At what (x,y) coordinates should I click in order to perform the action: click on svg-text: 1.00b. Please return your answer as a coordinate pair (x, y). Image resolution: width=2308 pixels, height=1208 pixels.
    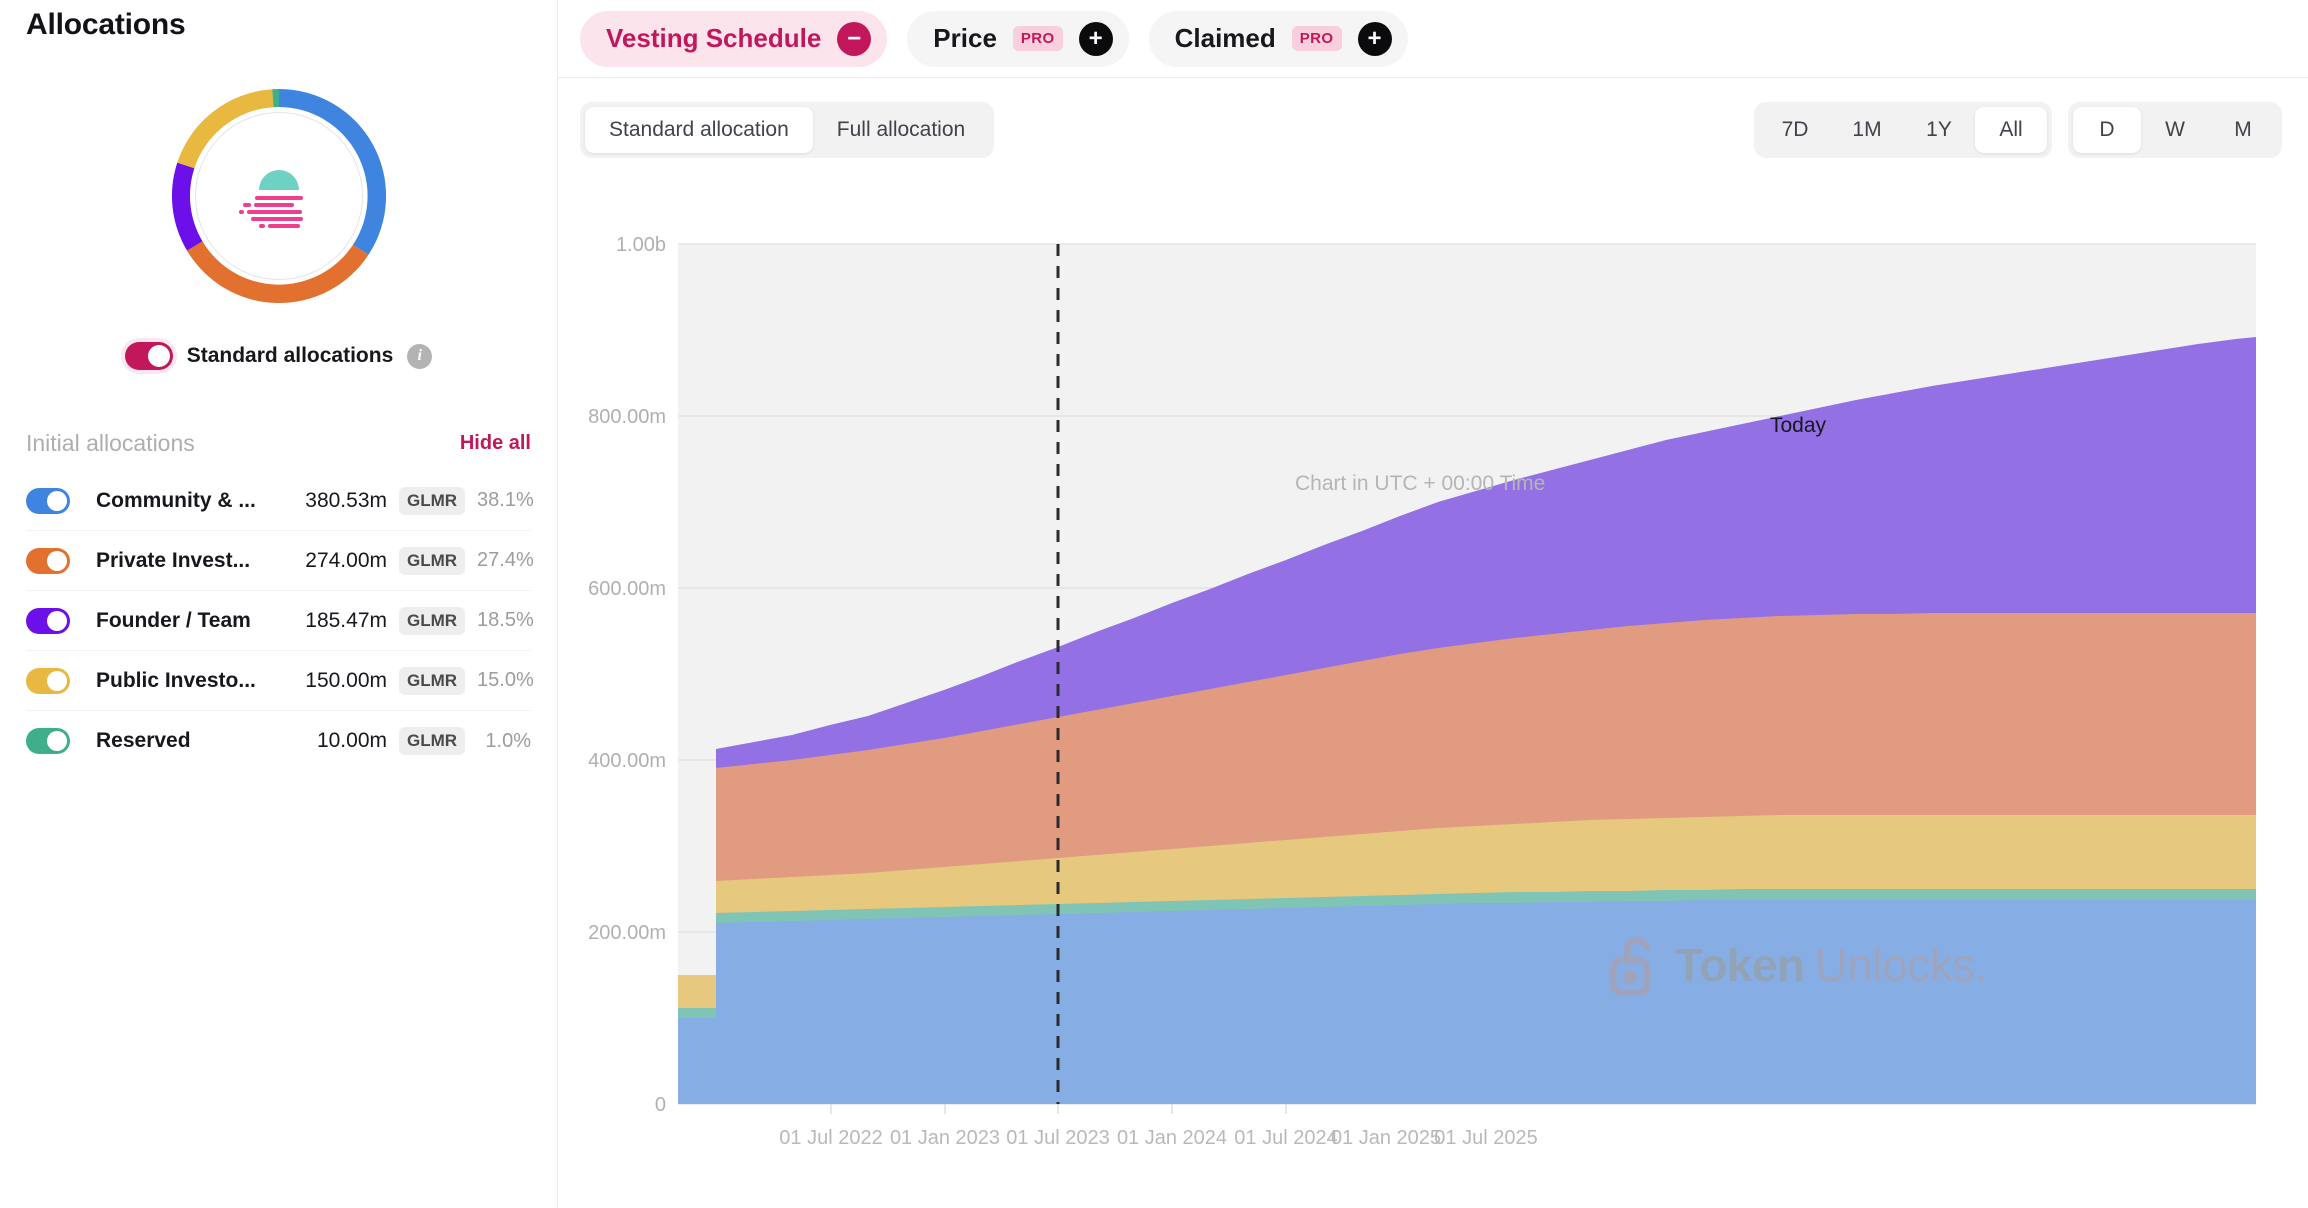
    Looking at the image, I should click on (641, 245).